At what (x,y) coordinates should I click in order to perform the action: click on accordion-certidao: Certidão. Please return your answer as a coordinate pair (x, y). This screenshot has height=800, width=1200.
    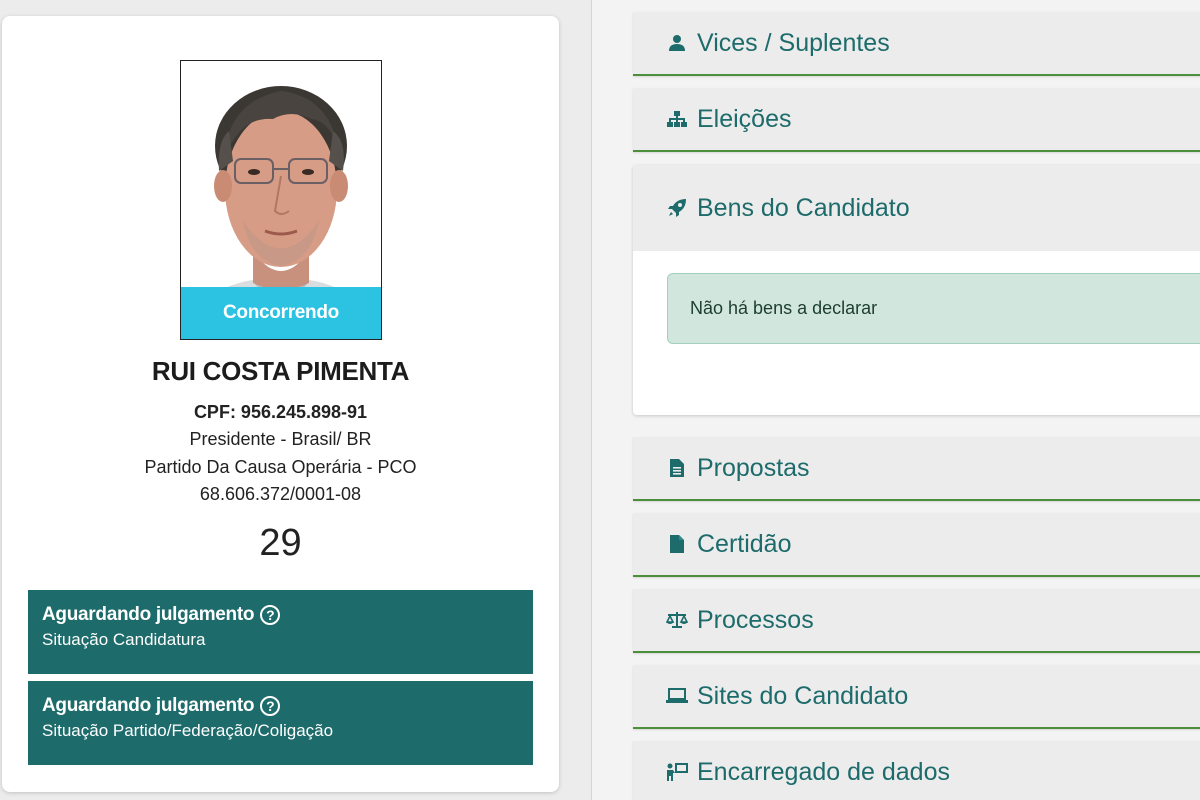
    Looking at the image, I should click on (916, 545).